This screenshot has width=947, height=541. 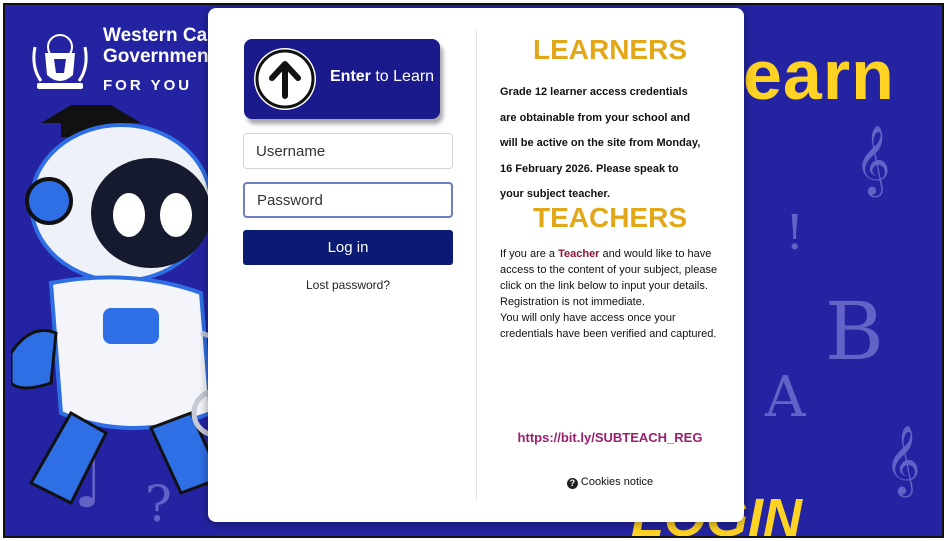 I want to click on gov-name-line1: Western Ca, so click(x=155, y=35).